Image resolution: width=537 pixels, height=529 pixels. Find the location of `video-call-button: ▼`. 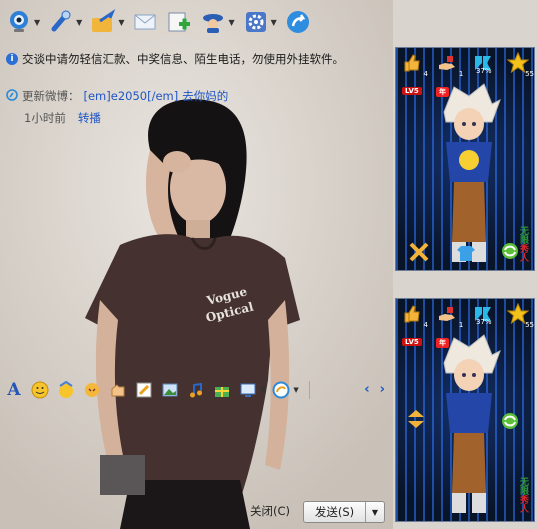

video-call-button: ▼ is located at coordinates (23, 22).